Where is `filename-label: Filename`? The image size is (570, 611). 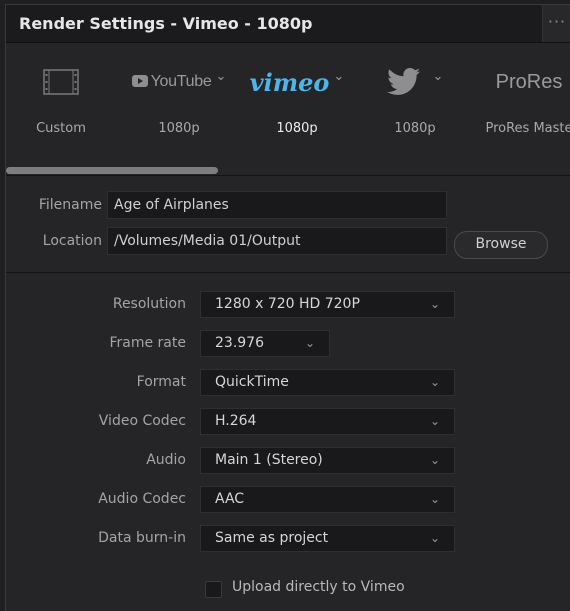 filename-label: Filename is located at coordinates (70, 205).